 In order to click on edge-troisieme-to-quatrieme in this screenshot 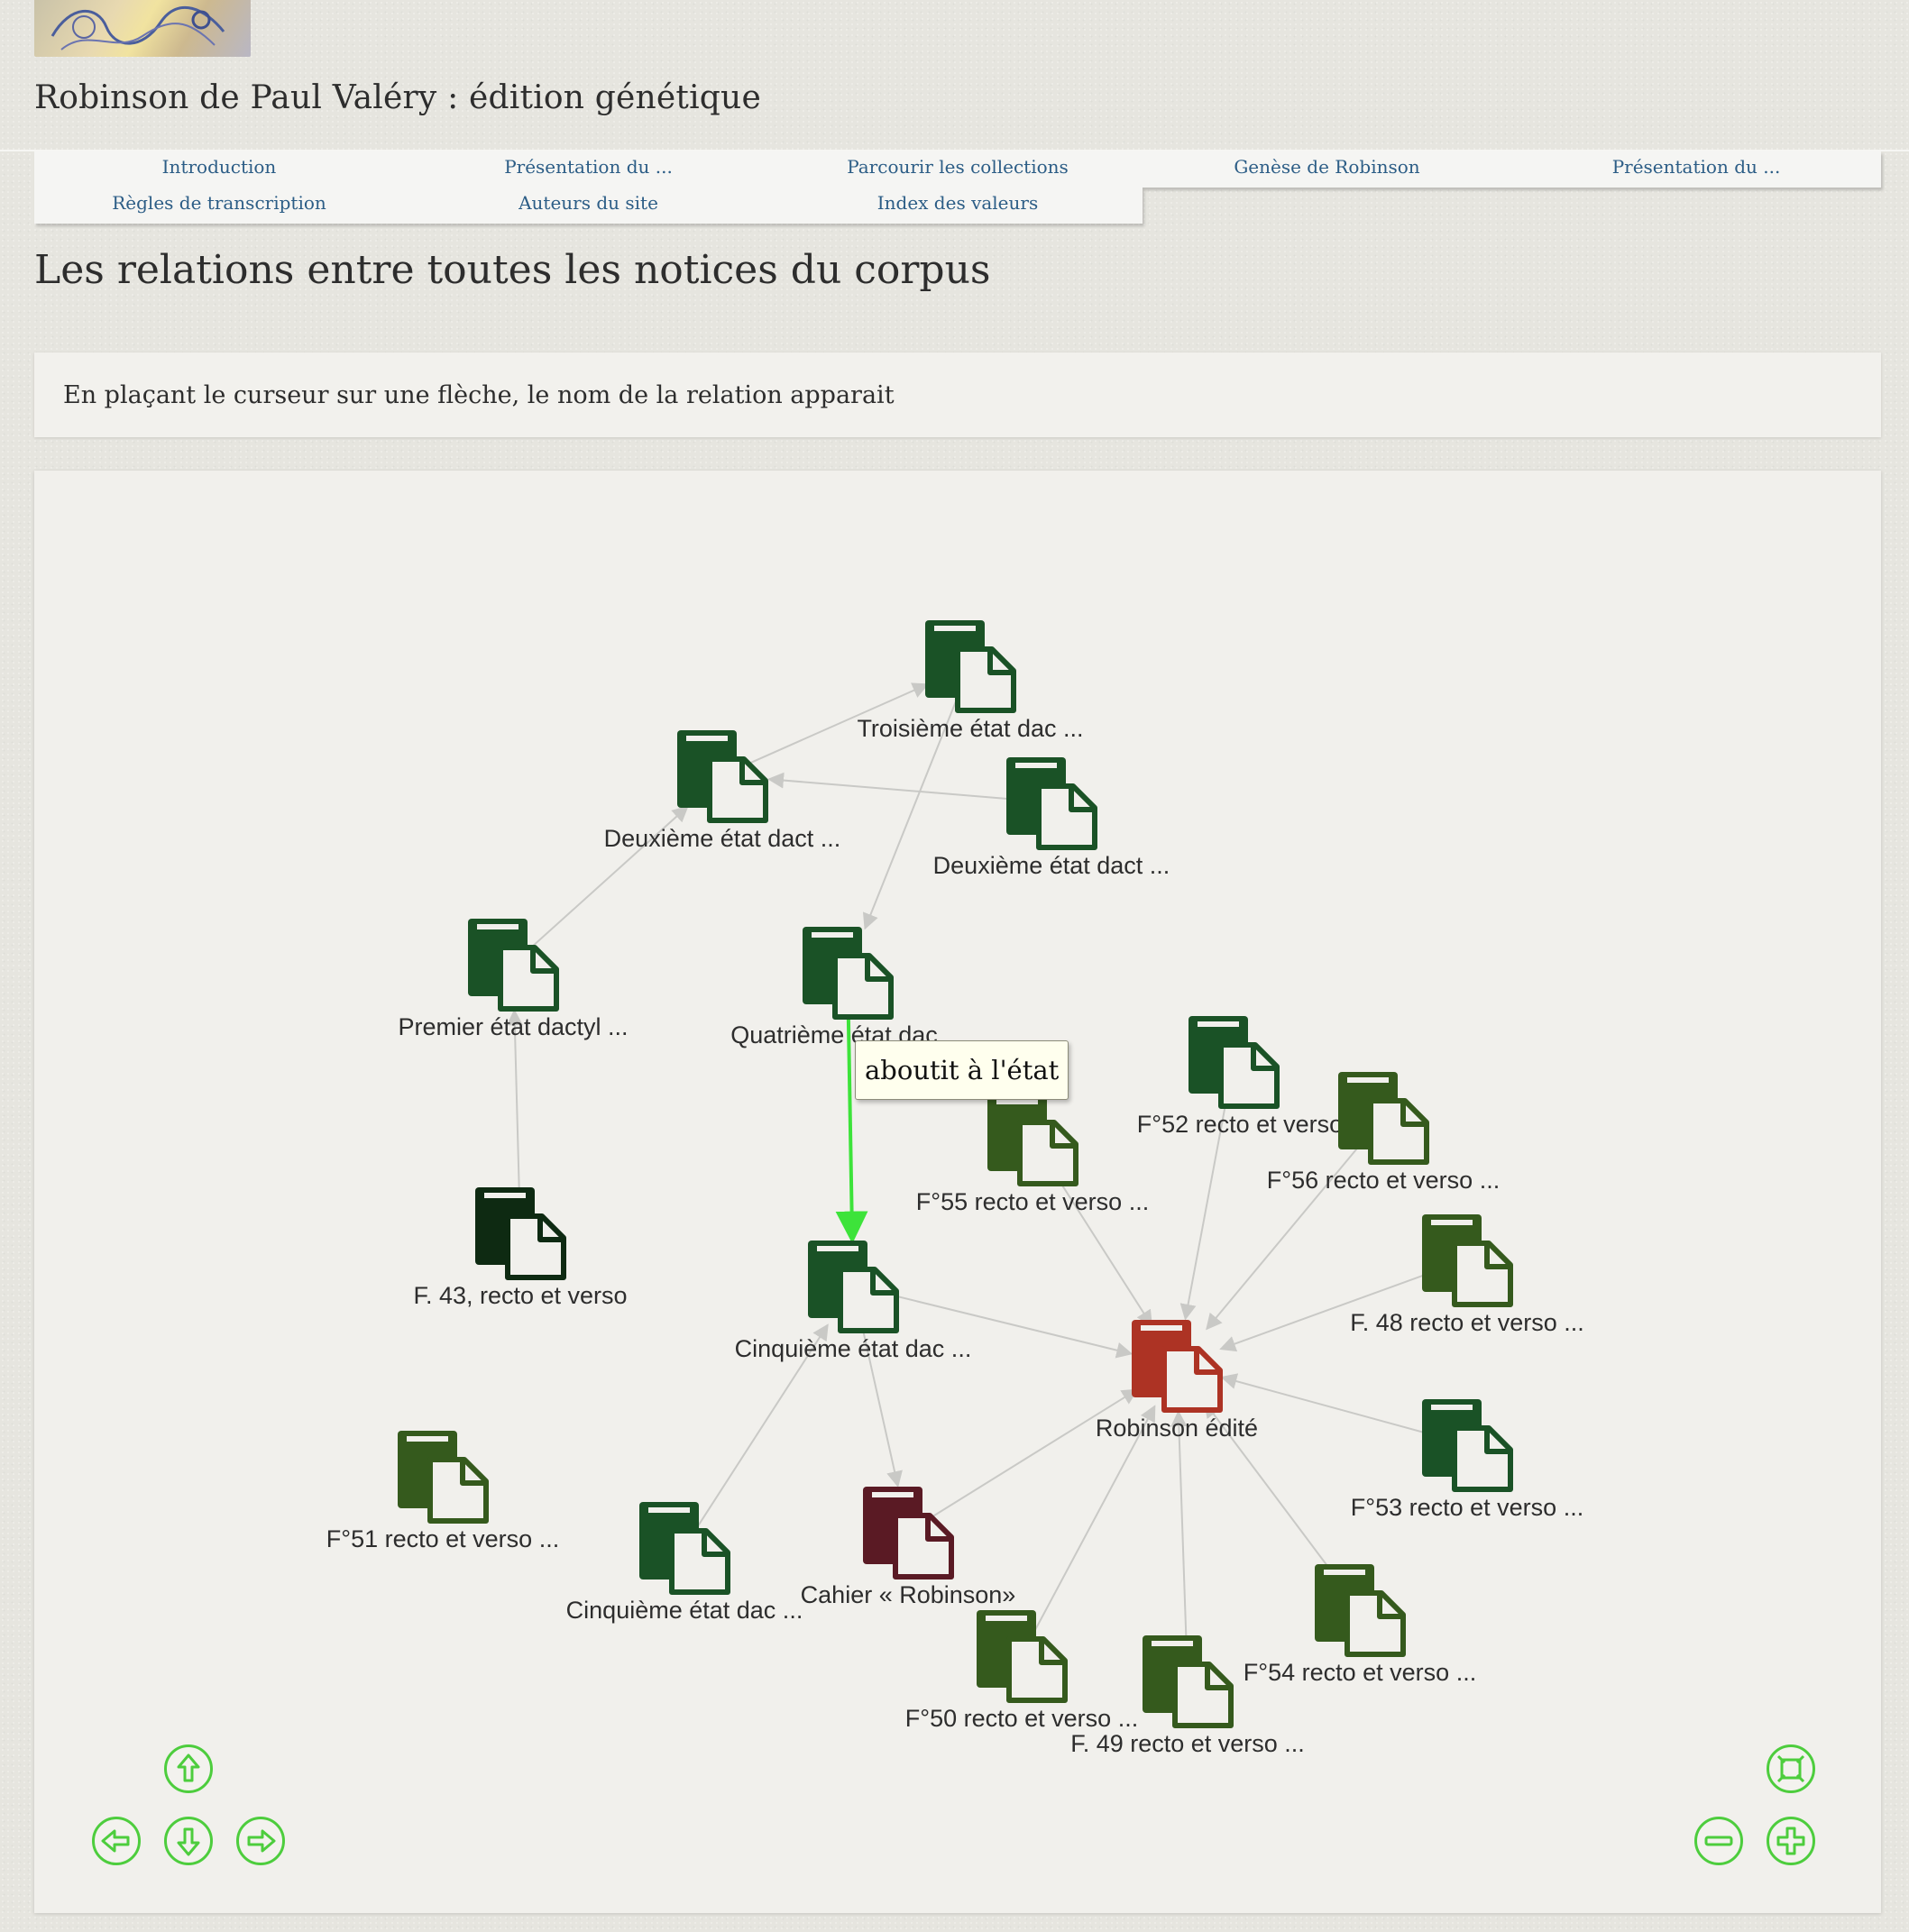, I will do `click(915, 802)`.